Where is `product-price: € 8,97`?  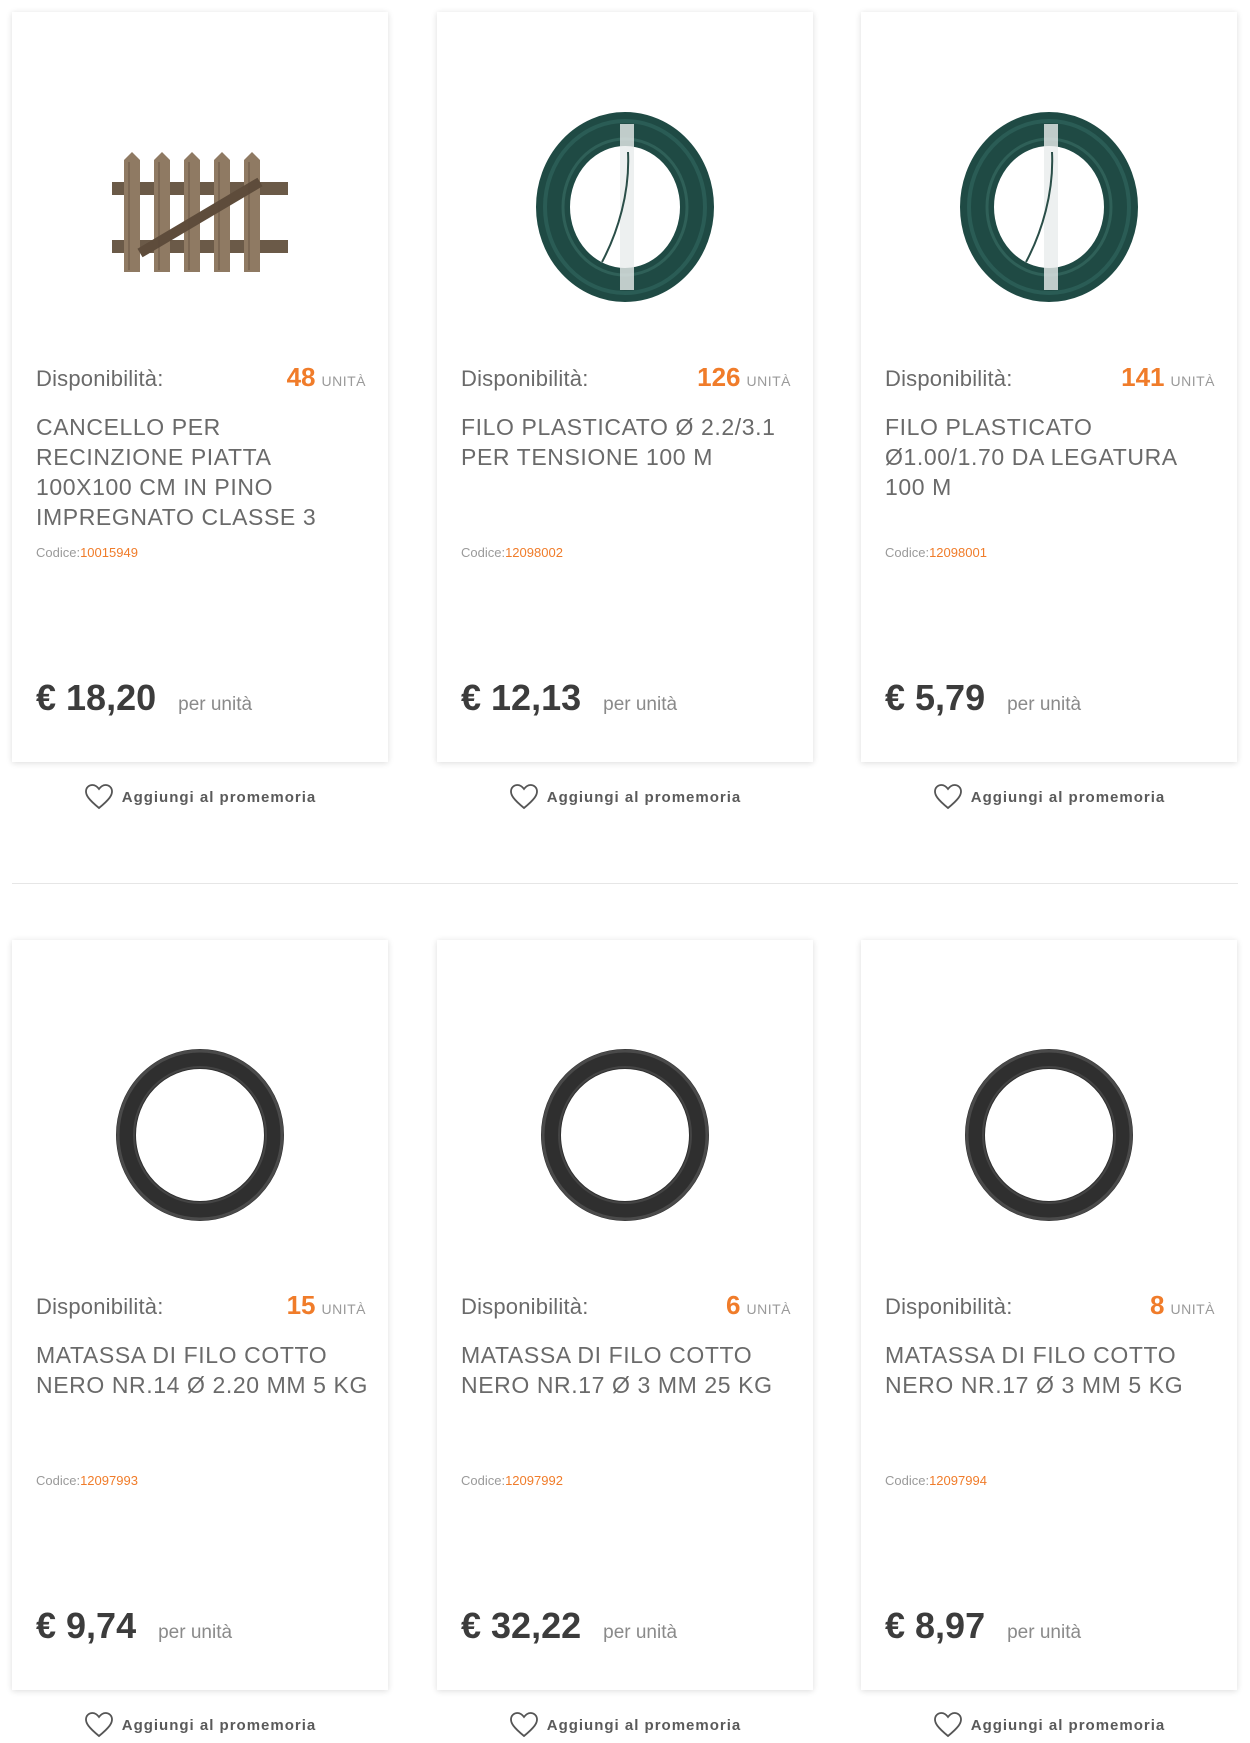 product-price: € 8,97 is located at coordinates (935, 1625).